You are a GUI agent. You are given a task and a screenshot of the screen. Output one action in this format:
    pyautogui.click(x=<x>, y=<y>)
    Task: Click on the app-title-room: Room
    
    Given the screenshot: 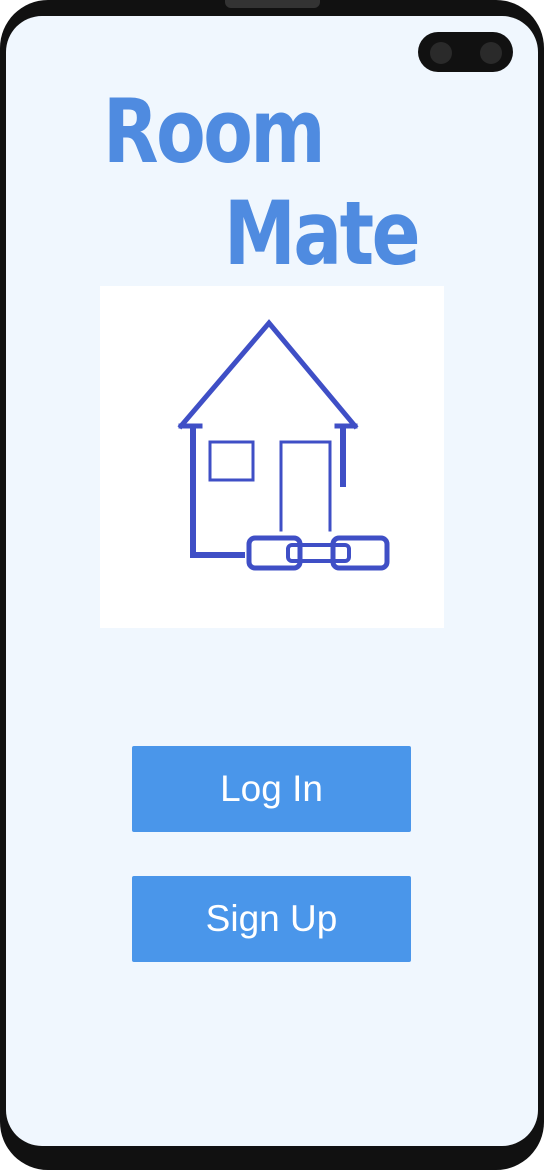 What is the action you would take?
    pyautogui.click(x=214, y=131)
    